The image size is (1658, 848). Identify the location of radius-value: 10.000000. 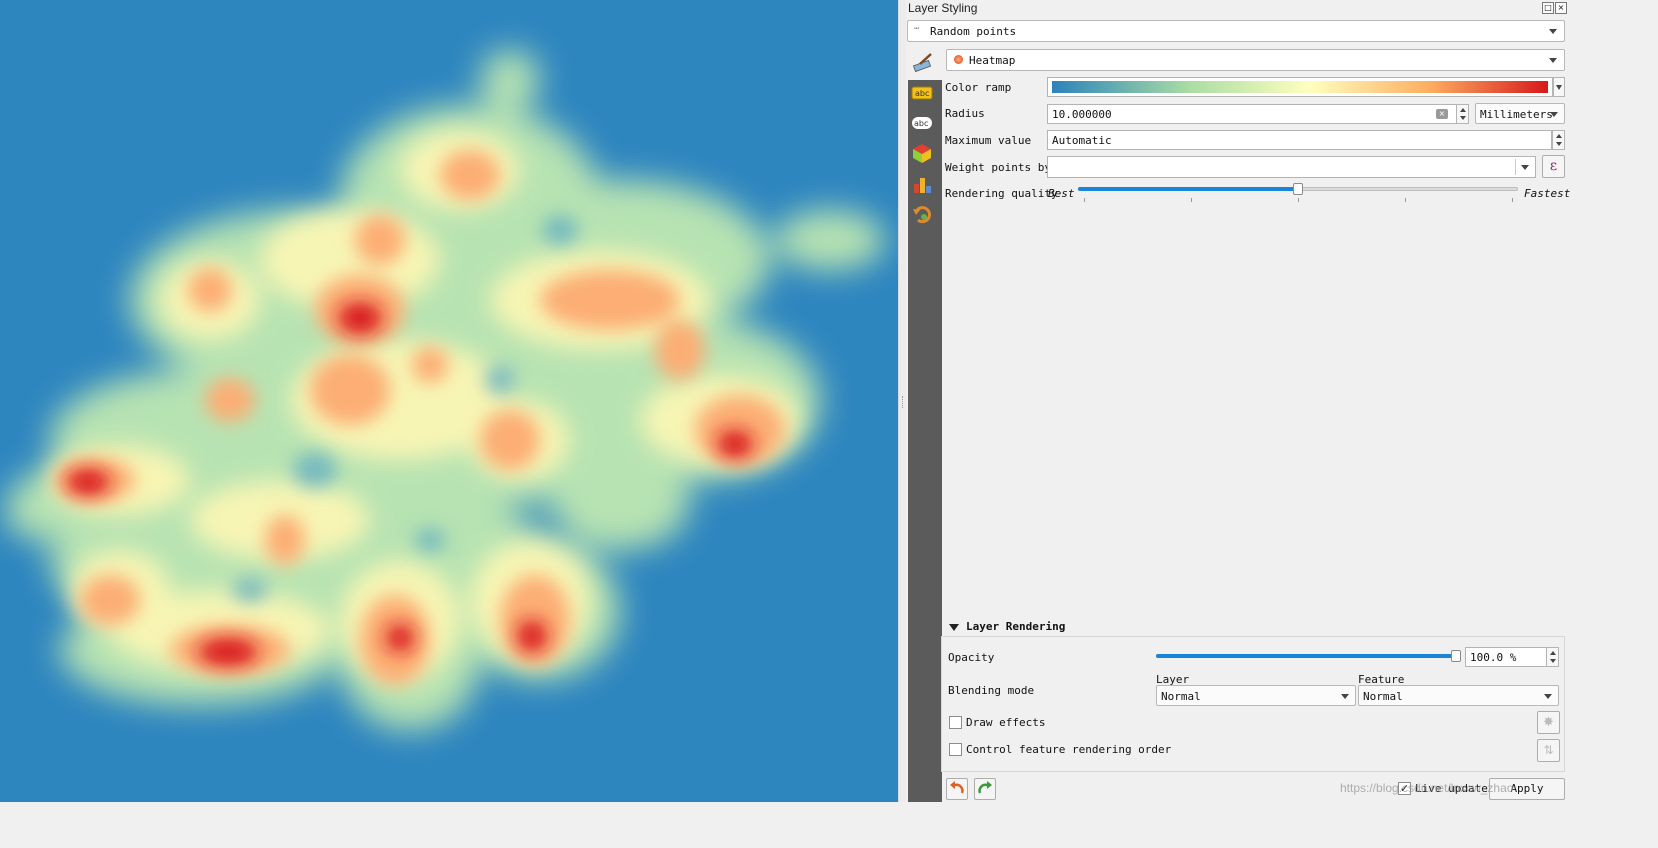
(1082, 114).